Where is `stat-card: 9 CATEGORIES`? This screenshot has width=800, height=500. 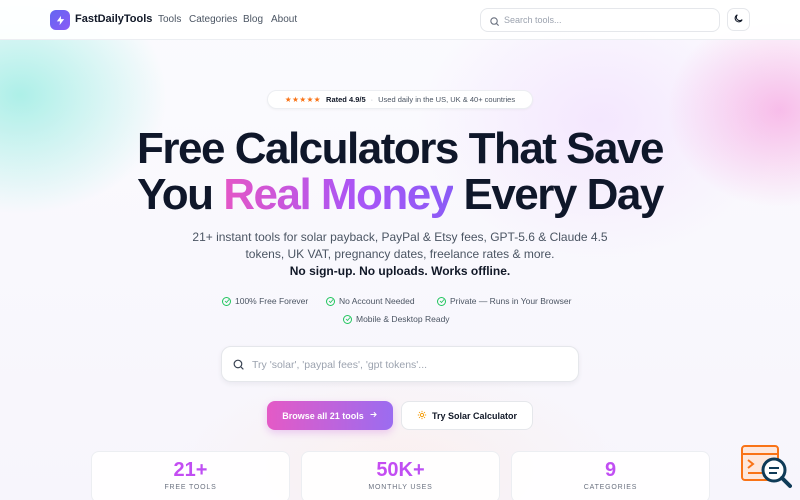
stat-card: 9 CATEGORIES is located at coordinates (610, 475).